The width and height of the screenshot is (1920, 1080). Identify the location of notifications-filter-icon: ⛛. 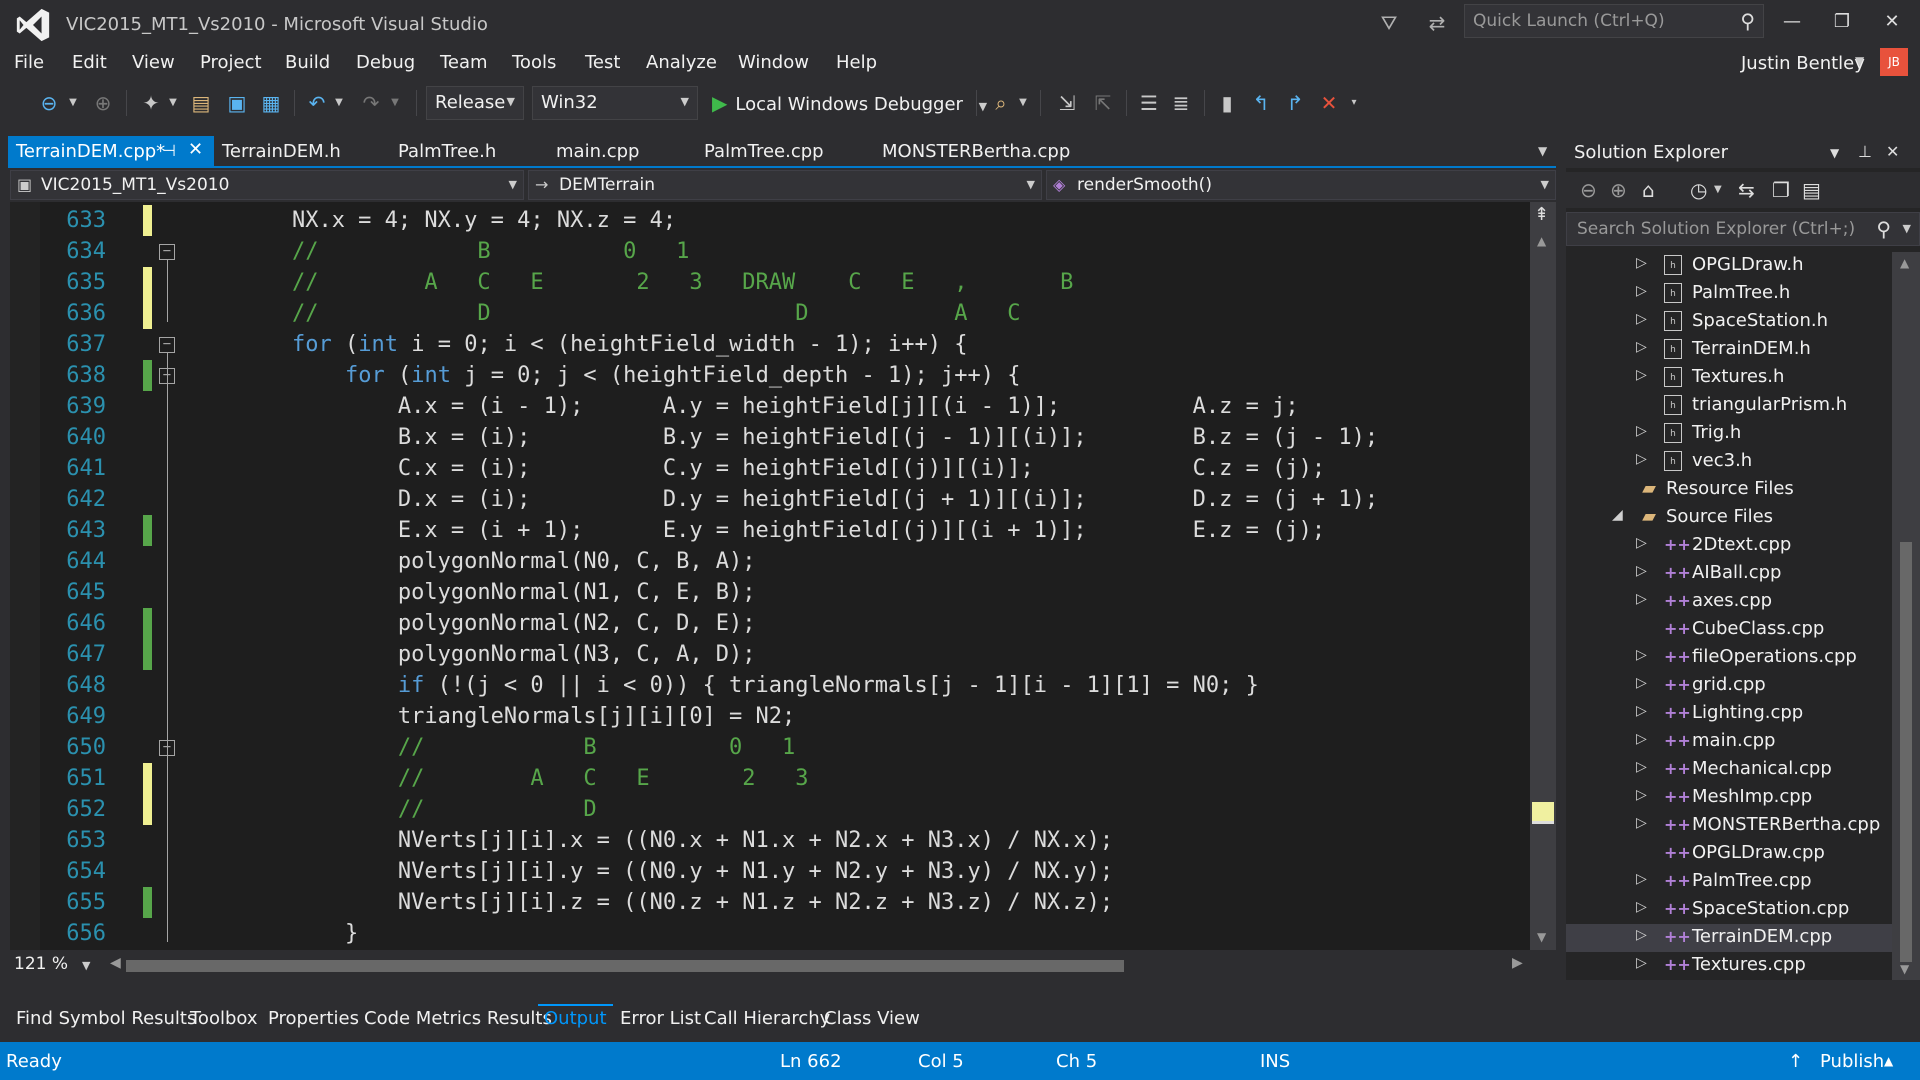
(1389, 23).